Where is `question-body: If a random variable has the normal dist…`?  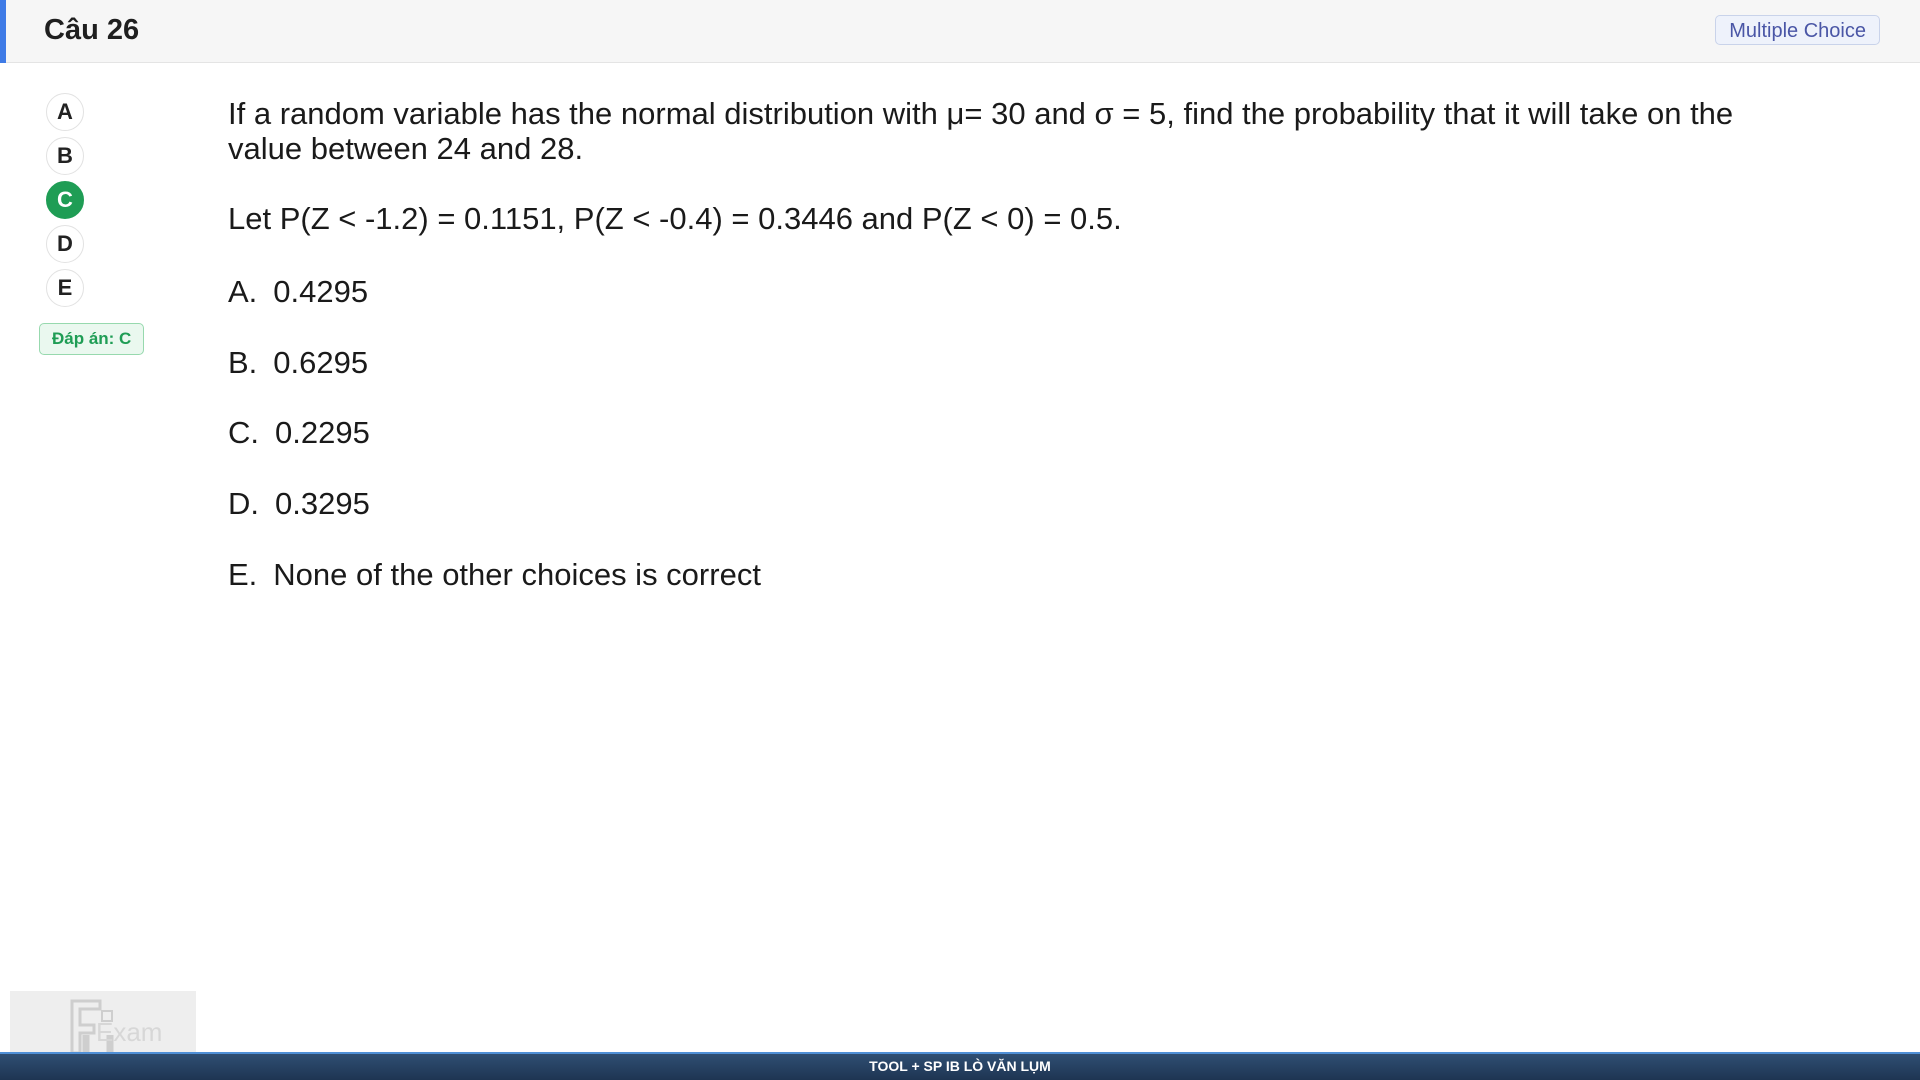
question-body: If a random variable has the normal dist… is located at coordinates (1008, 166).